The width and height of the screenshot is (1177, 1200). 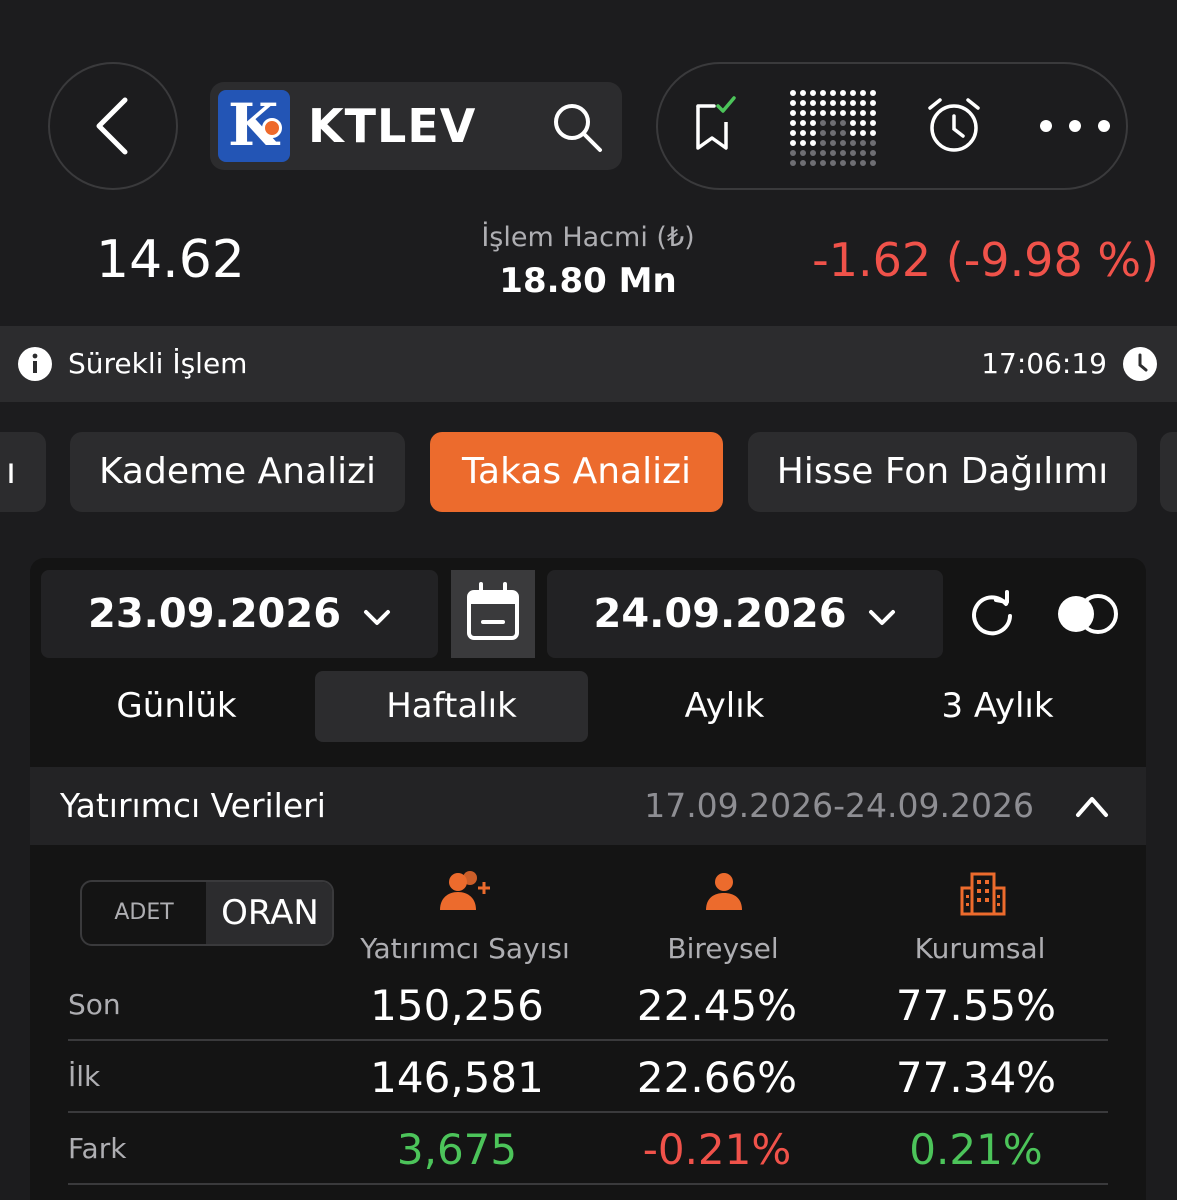 I want to click on period-aylik: Aylık, so click(x=724, y=706).